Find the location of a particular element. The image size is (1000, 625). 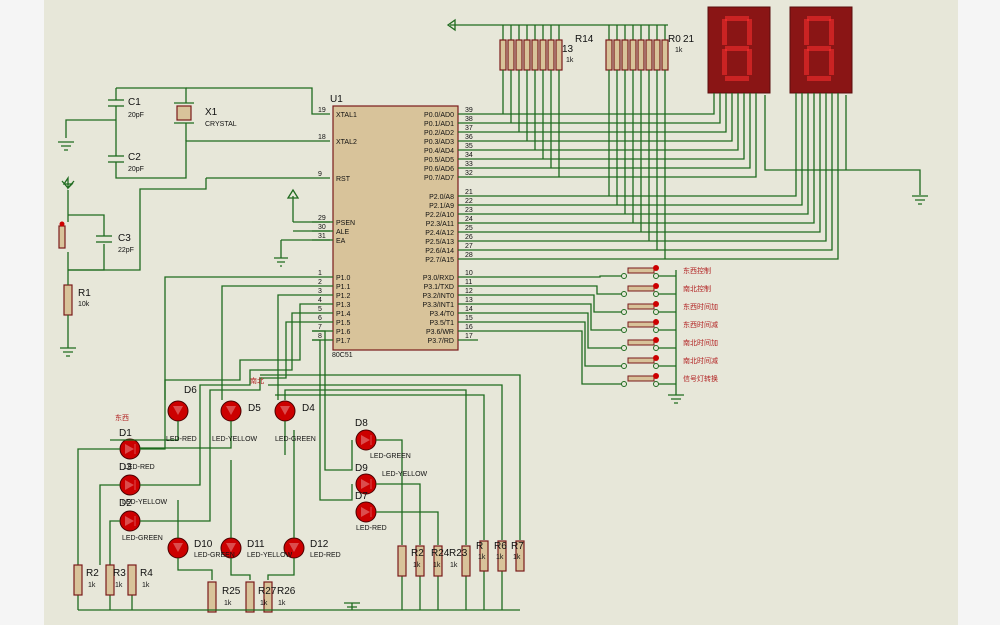

mcu-pin-num: 23 is located at coordinates (469, 210).